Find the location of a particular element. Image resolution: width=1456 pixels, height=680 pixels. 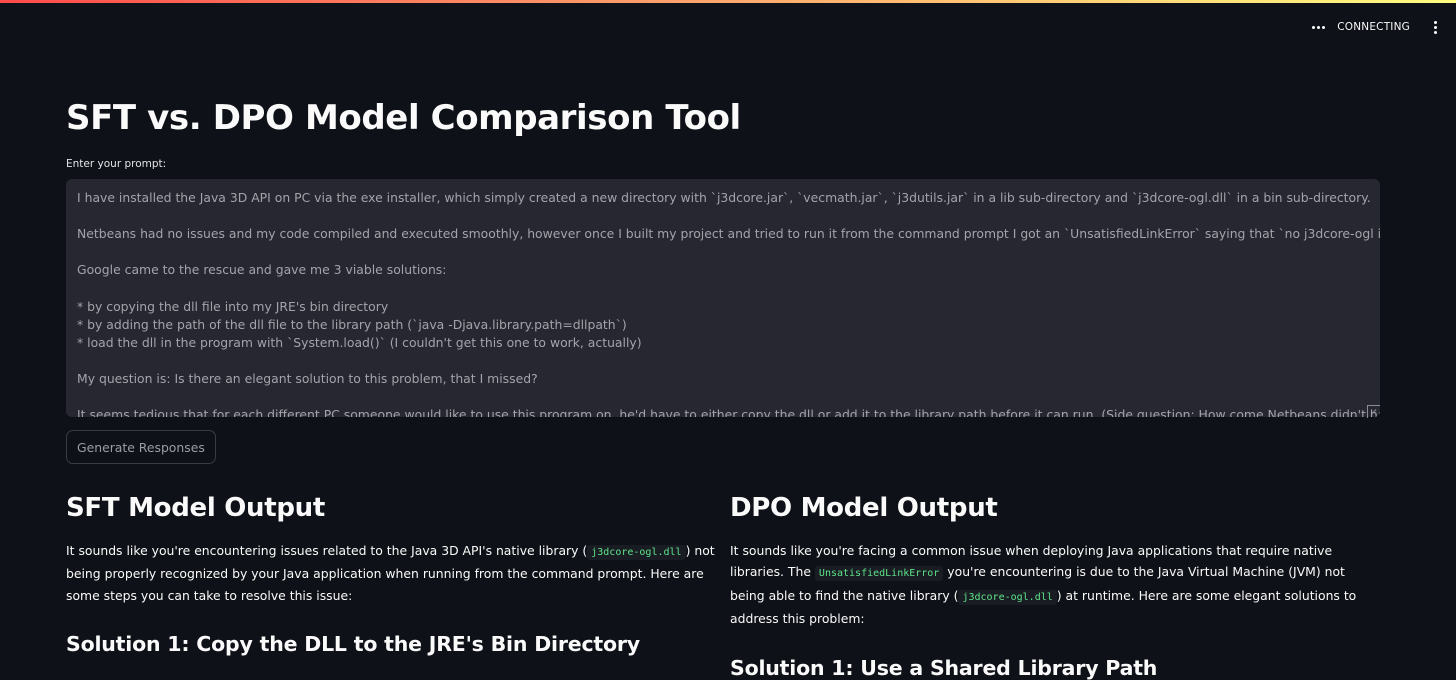

top-decoration-bar is located at coordinates (728, 1).